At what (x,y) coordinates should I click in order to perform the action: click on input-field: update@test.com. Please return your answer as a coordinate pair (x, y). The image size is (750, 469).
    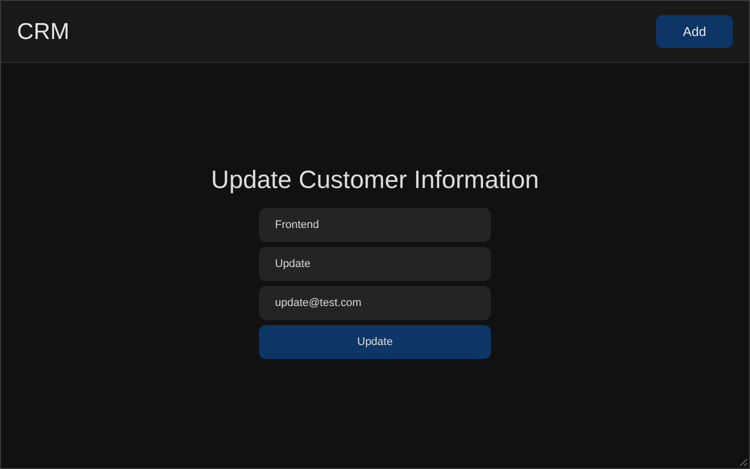
    Looking at the image, I should click on (375, 303).